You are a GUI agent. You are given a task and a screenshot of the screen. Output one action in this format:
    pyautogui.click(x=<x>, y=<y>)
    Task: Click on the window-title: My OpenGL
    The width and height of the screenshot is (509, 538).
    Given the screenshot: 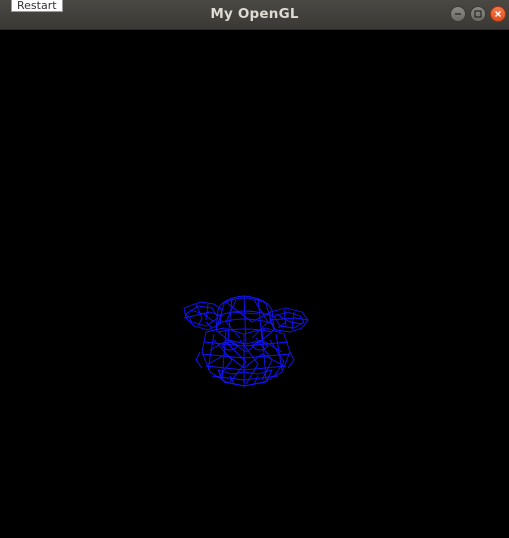 What is the action you would take?
    pyautogui.click(x=254, y=14)
    